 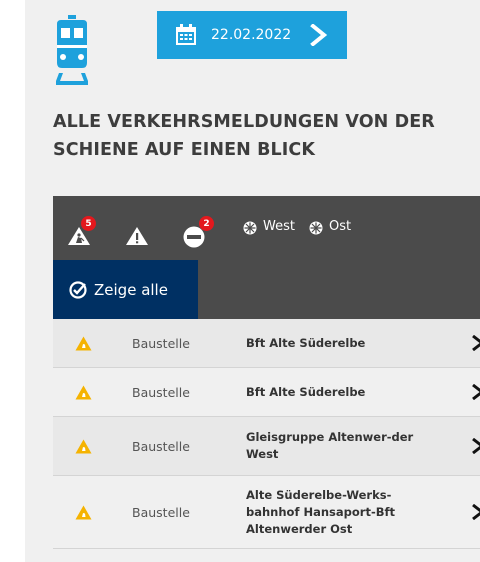 What do you see at coordinates (279, 226) in the screenshot?
I see `filter-west-label: West` at bounding box center [279, 226].